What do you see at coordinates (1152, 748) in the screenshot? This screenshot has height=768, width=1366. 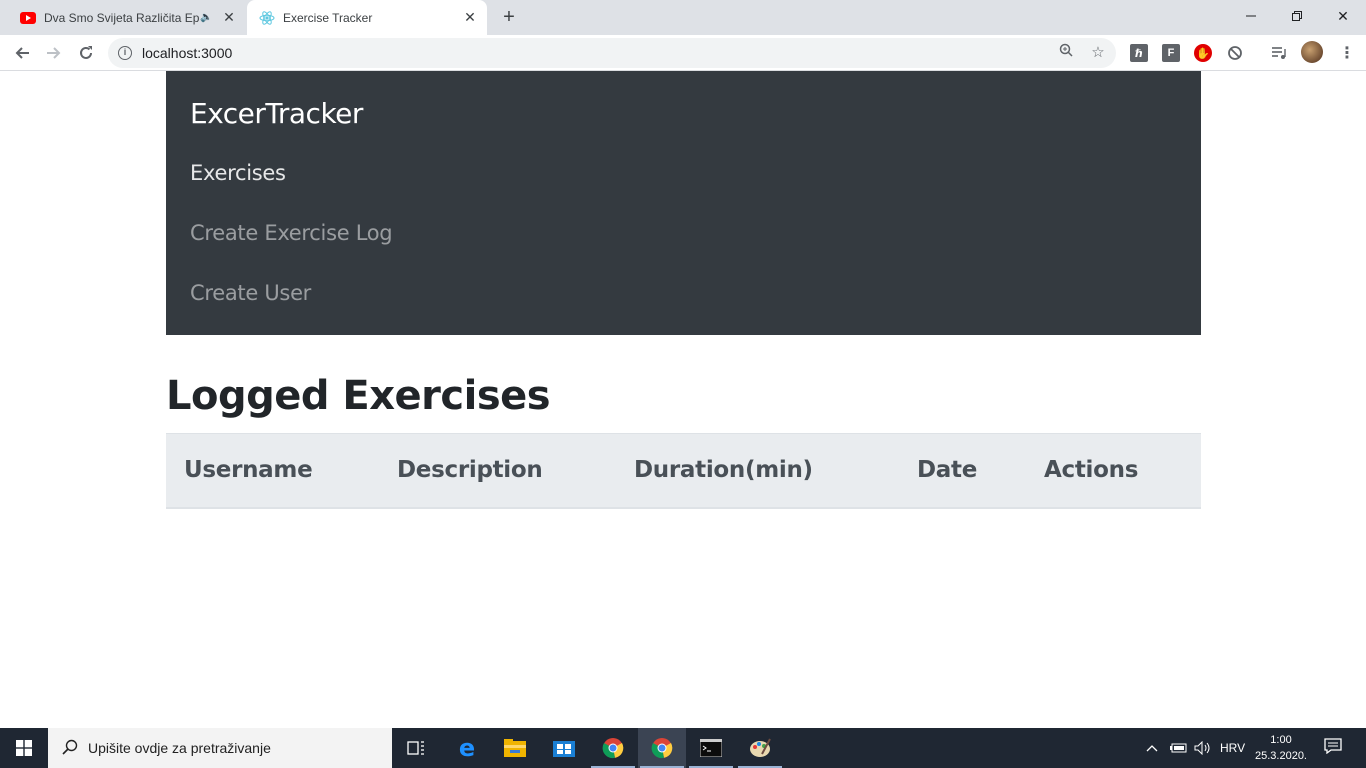 I see `tray-overflow-icon` at bounding box center [1152, 748].